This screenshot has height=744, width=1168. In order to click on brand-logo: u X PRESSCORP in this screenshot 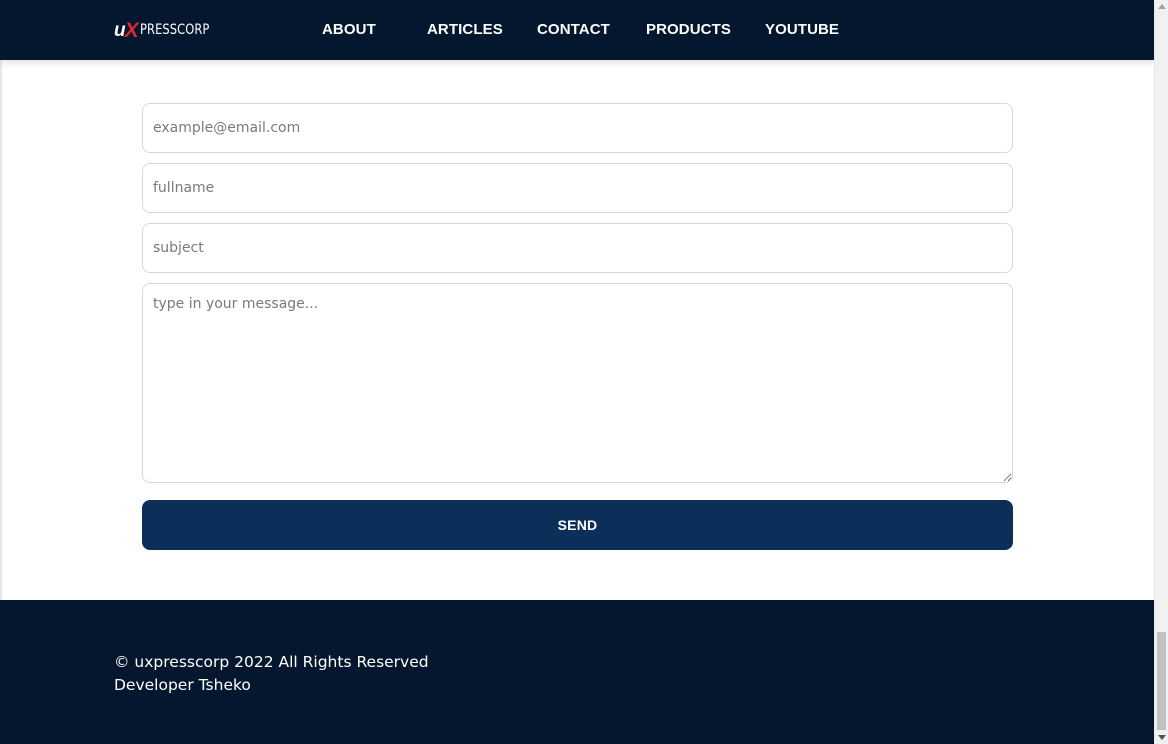, I will do `click(169, 30)`.